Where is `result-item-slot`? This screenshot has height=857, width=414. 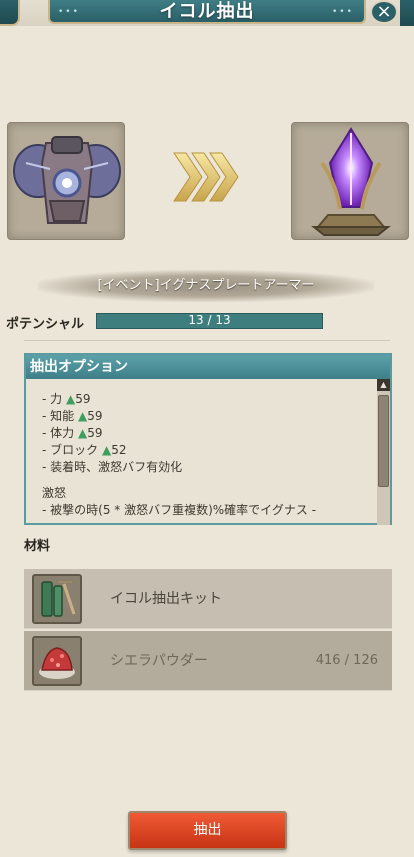
result-item-slot is located at coordinates (350, 181).